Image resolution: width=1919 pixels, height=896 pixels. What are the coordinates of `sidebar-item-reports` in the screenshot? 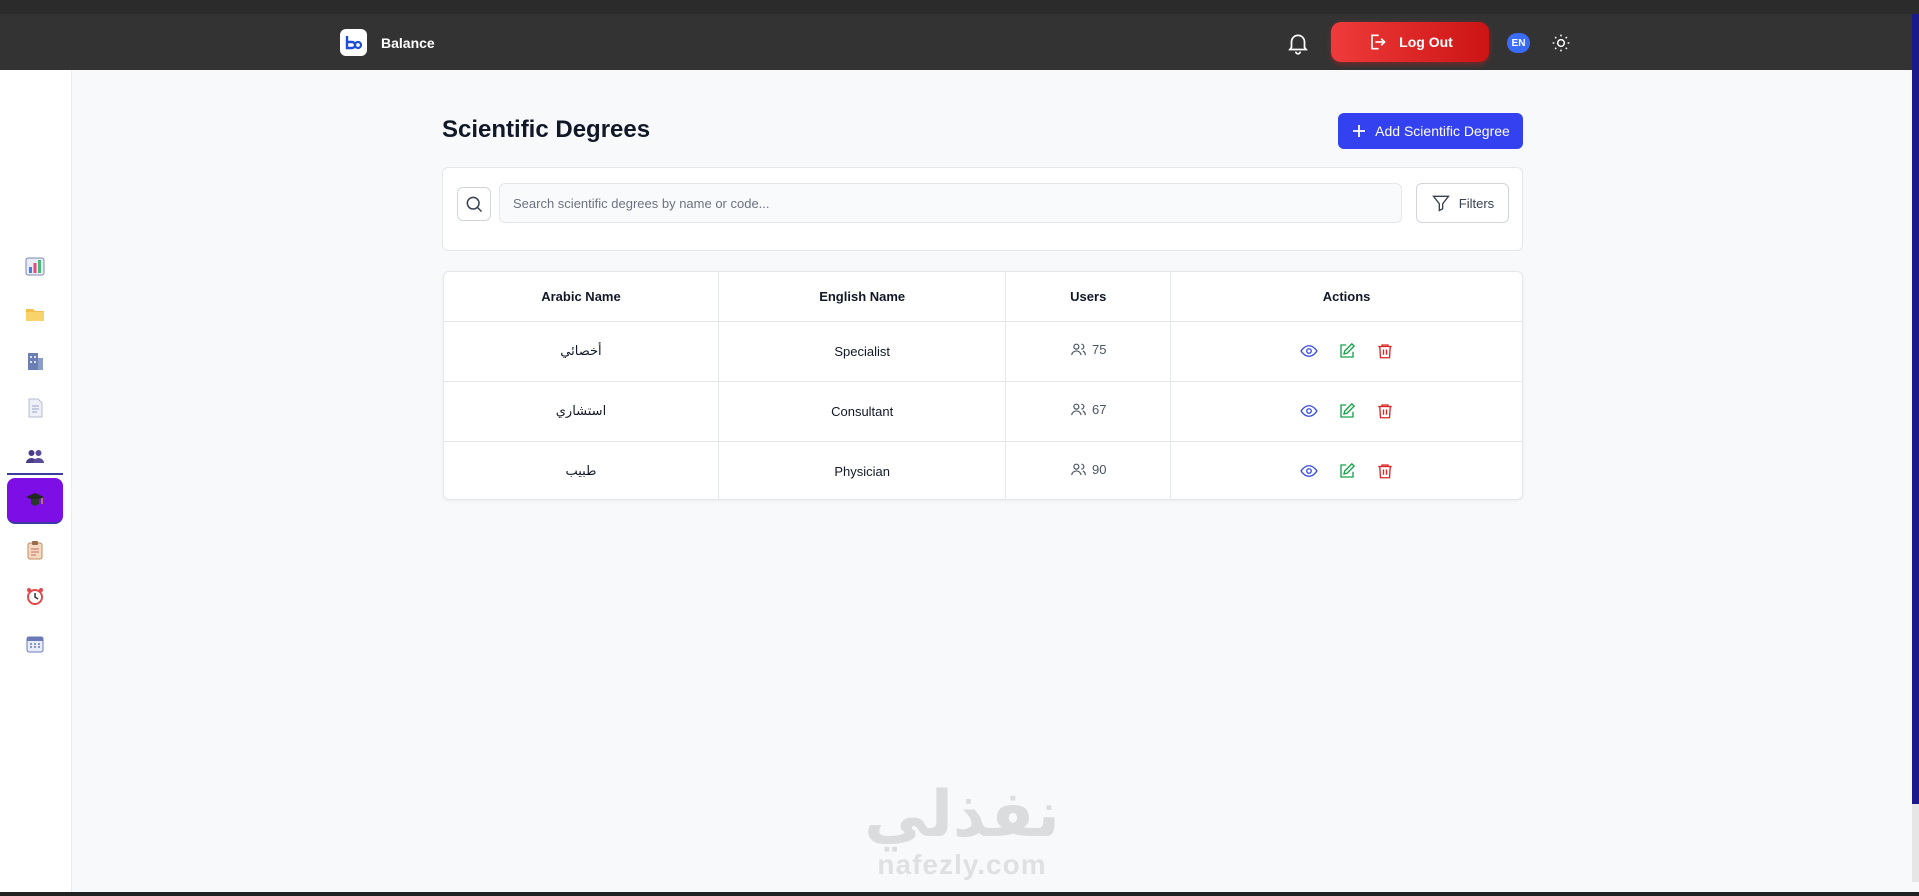 It's located at (35, 550).